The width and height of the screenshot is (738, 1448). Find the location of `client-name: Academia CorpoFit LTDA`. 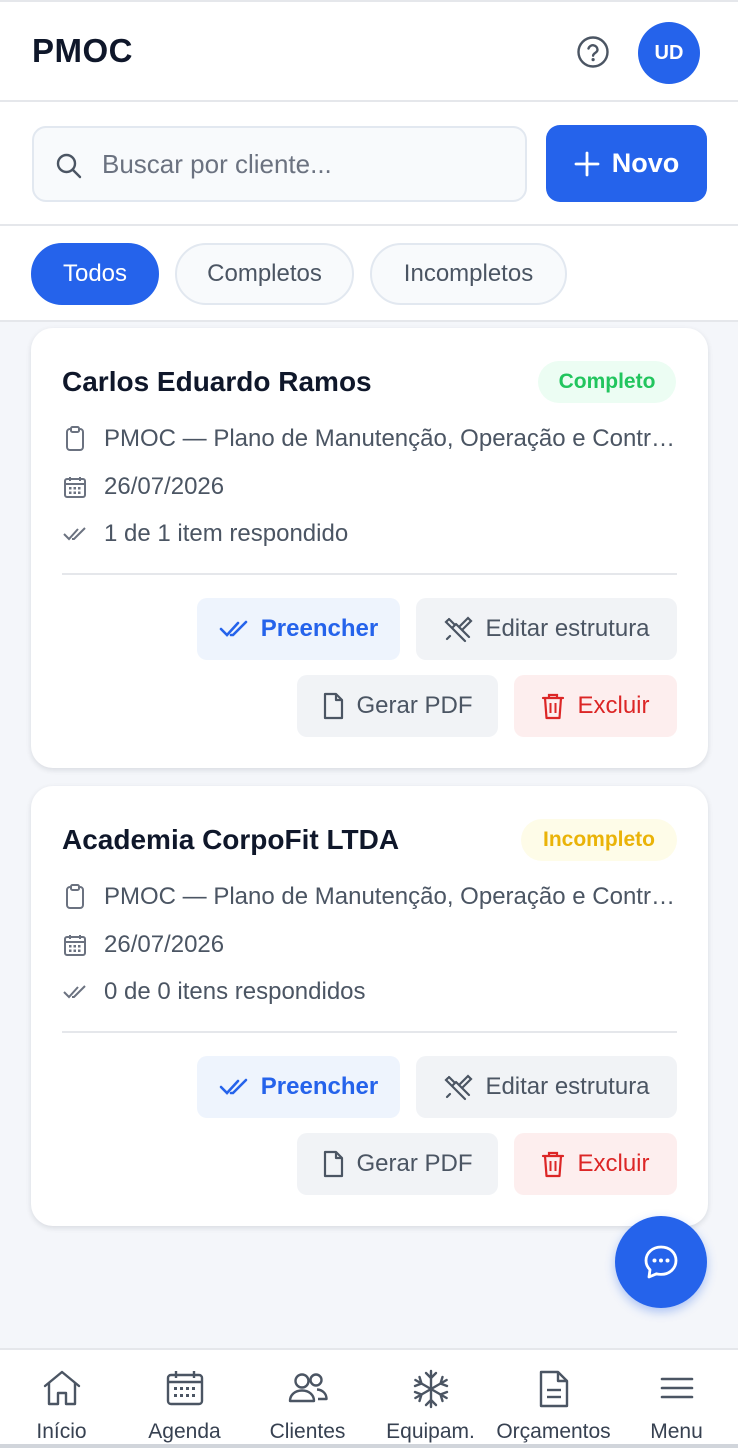

client-name: Academia CorpoFit LTDA is located at coordinates (231, 839).